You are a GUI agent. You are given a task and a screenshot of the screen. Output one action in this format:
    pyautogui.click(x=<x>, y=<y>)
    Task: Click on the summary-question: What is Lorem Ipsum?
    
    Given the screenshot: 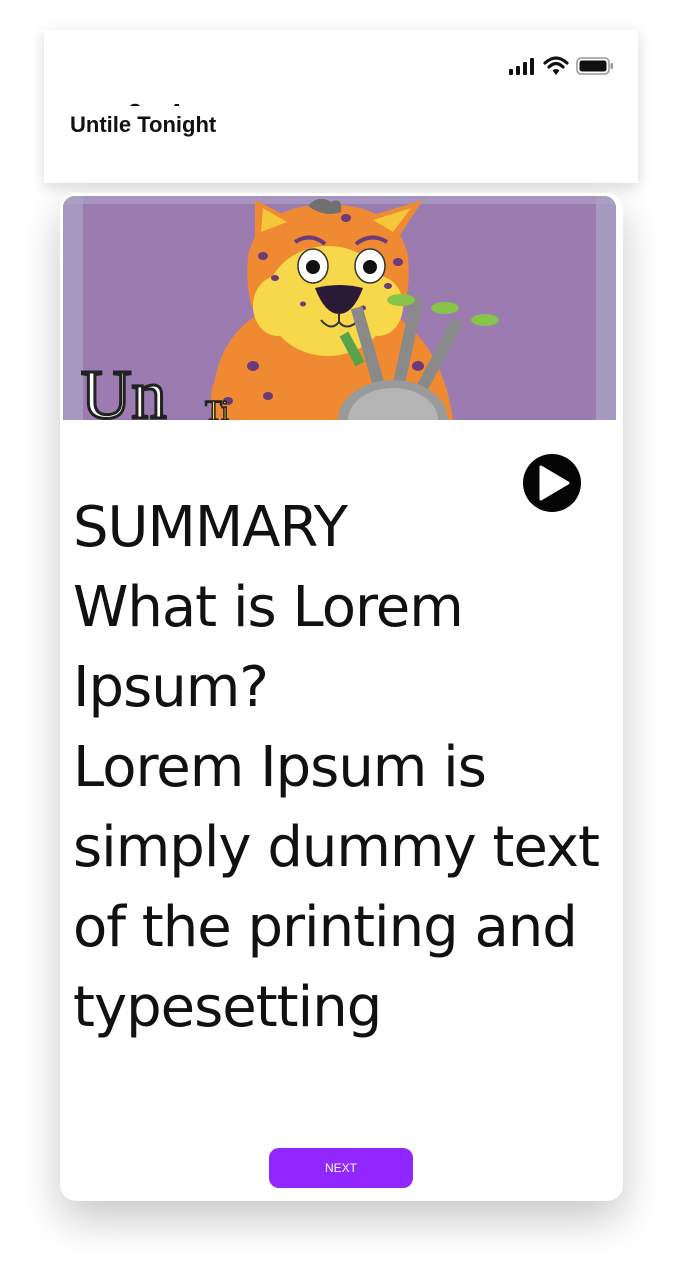 What is the action you would take?
    pyautogui.click(x=268, y=647)
    